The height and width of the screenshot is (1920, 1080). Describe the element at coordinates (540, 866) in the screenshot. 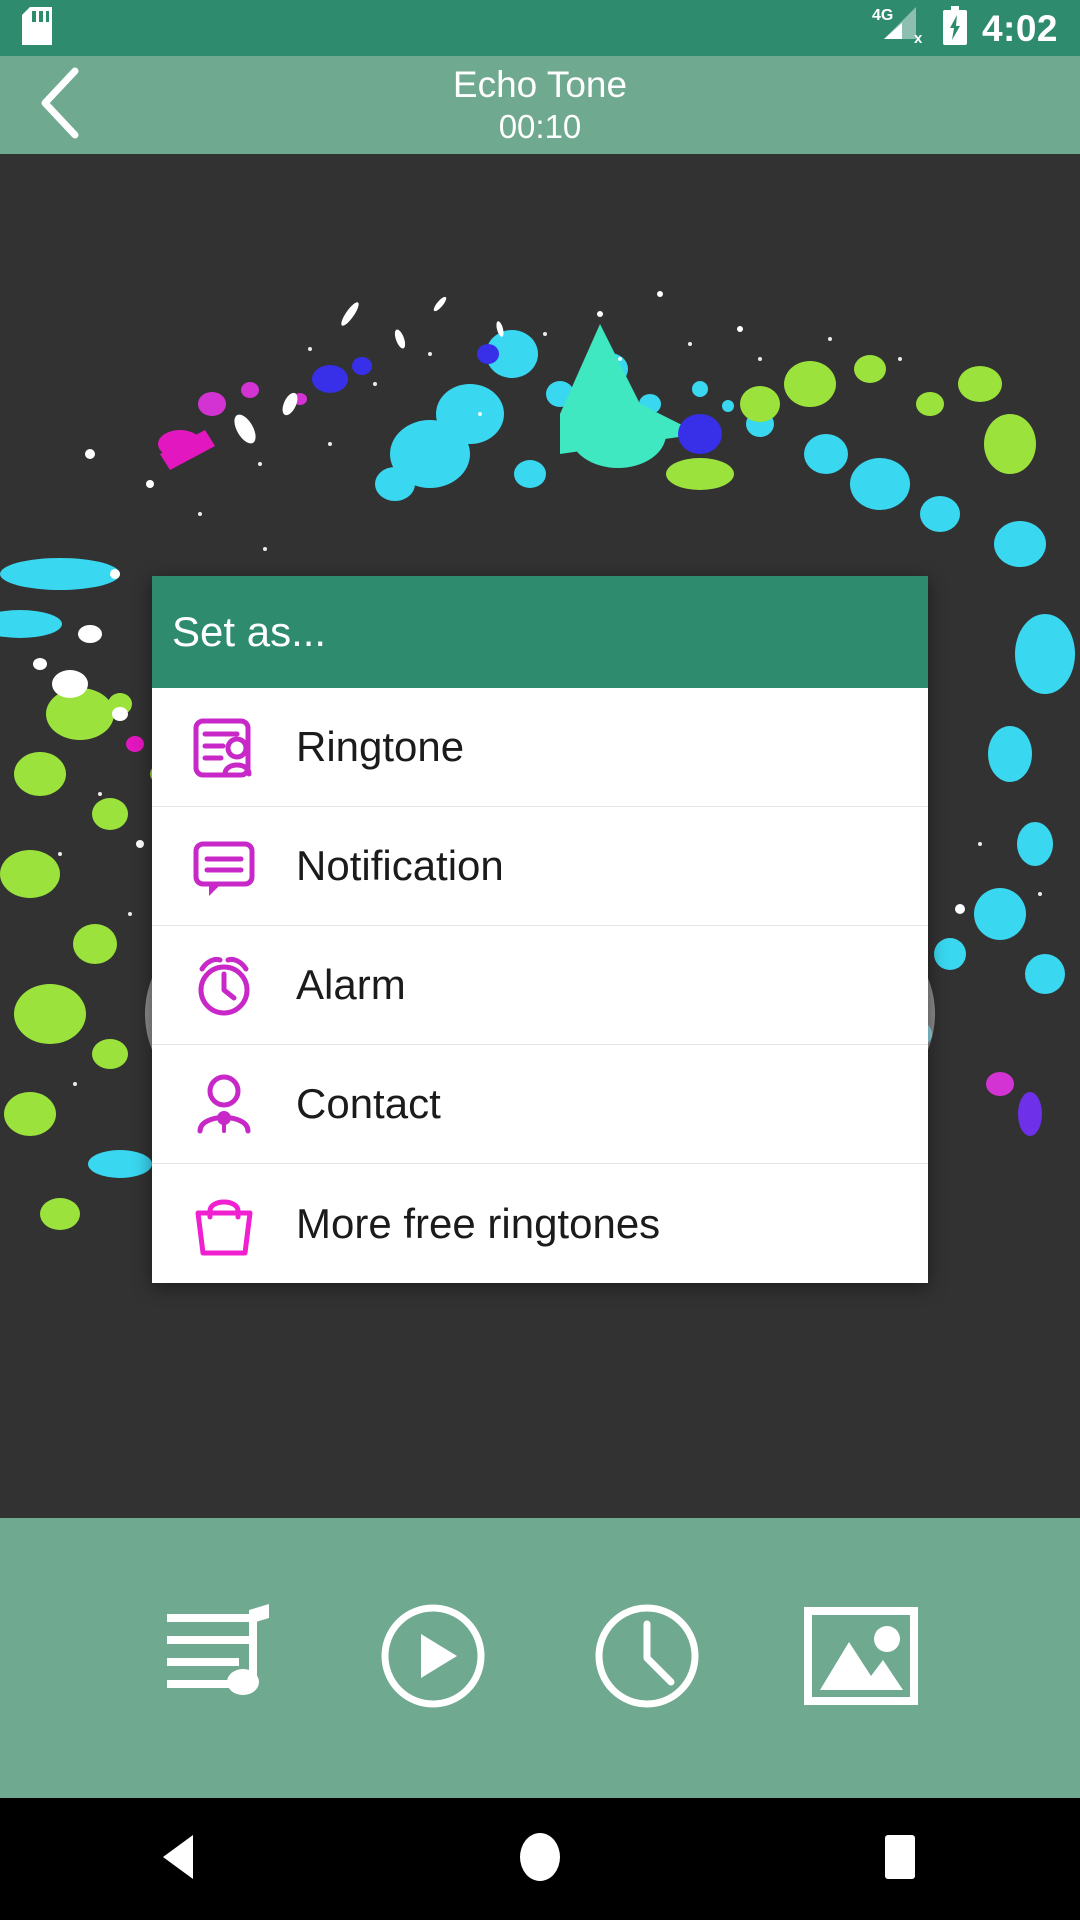

I see `menu-item-notification: Notification` at that location.